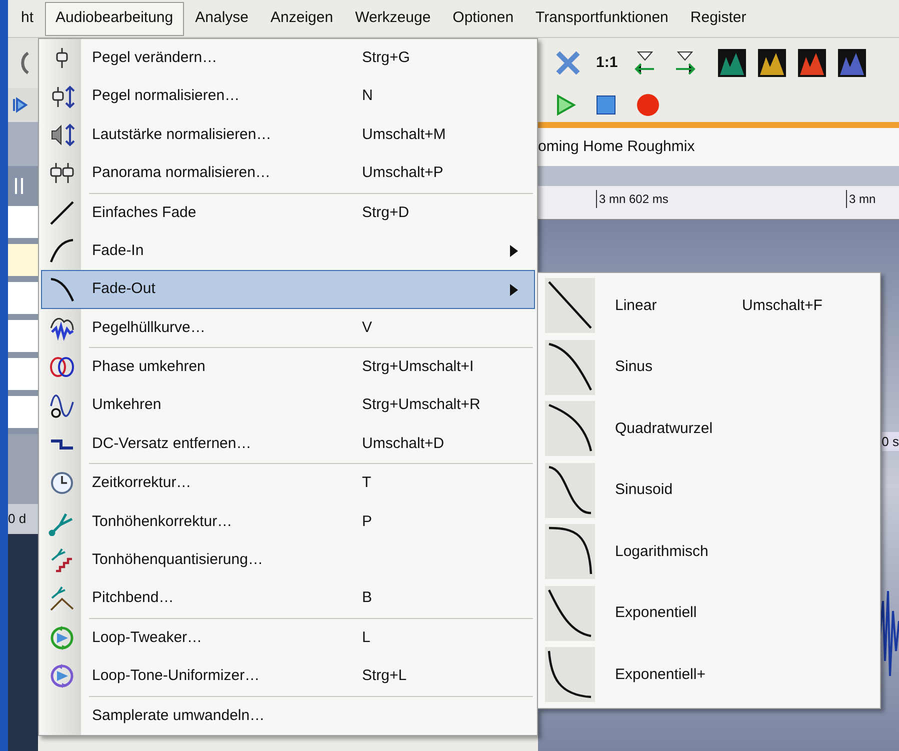  I want to click on menu-item: Pitchbend… B, so click(288, 598).